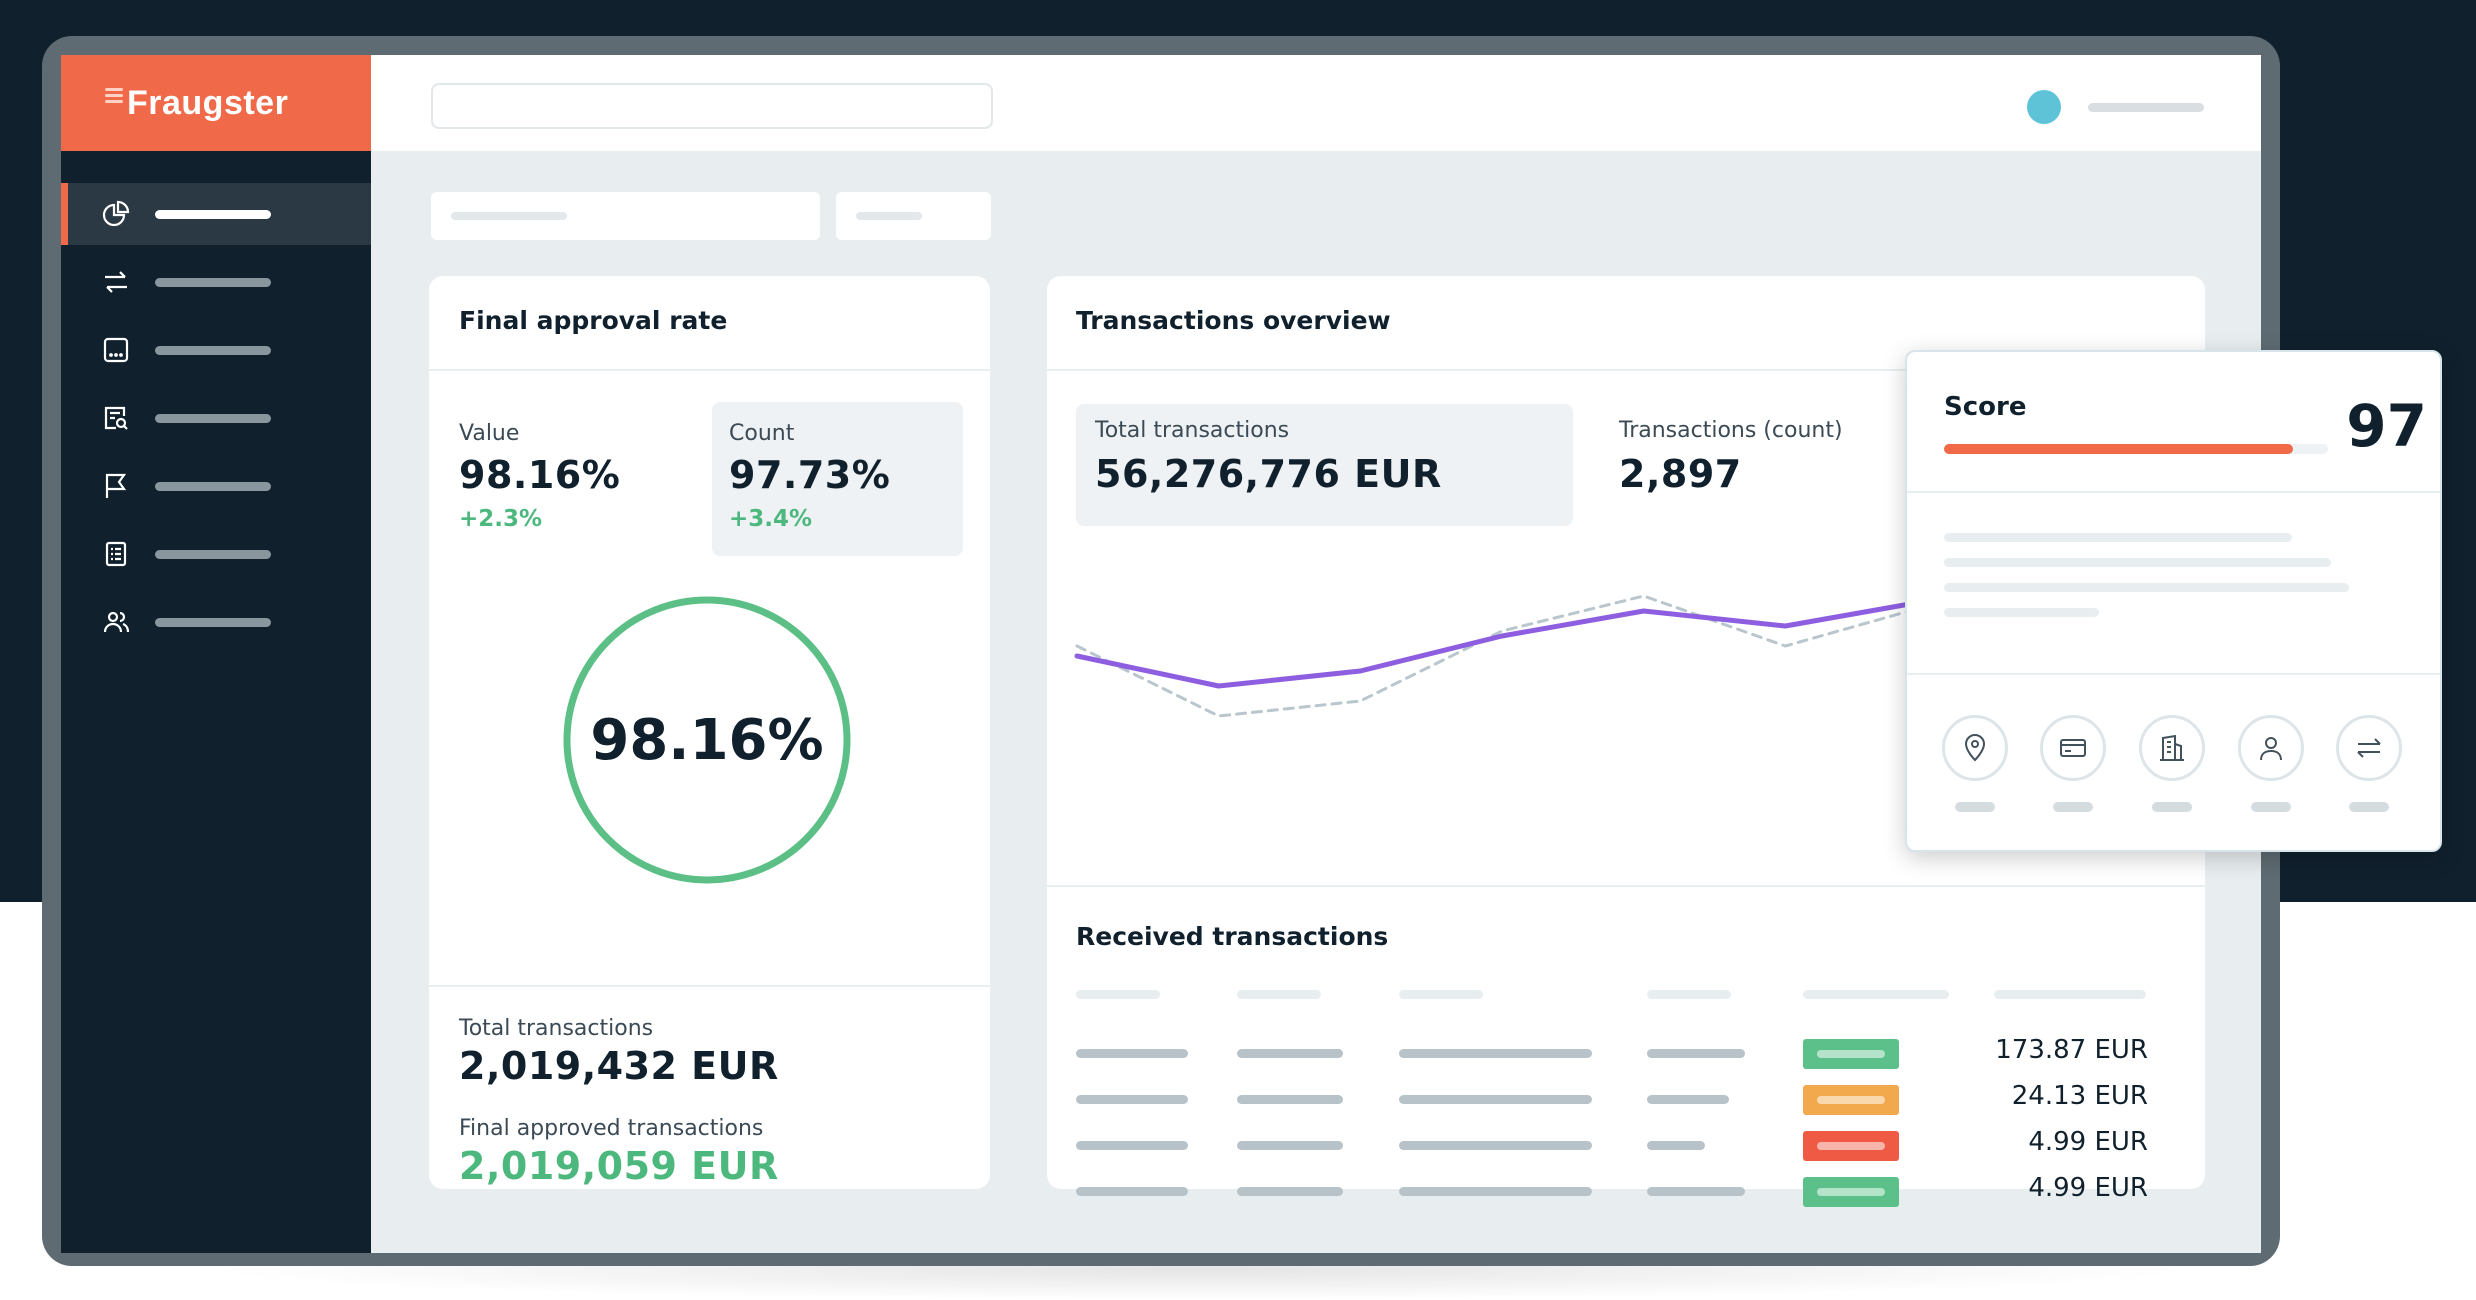  What do you see at coordinates (2172, 748) in the screenshot?
I see `building-icon` at bounding box center [2172, 748].